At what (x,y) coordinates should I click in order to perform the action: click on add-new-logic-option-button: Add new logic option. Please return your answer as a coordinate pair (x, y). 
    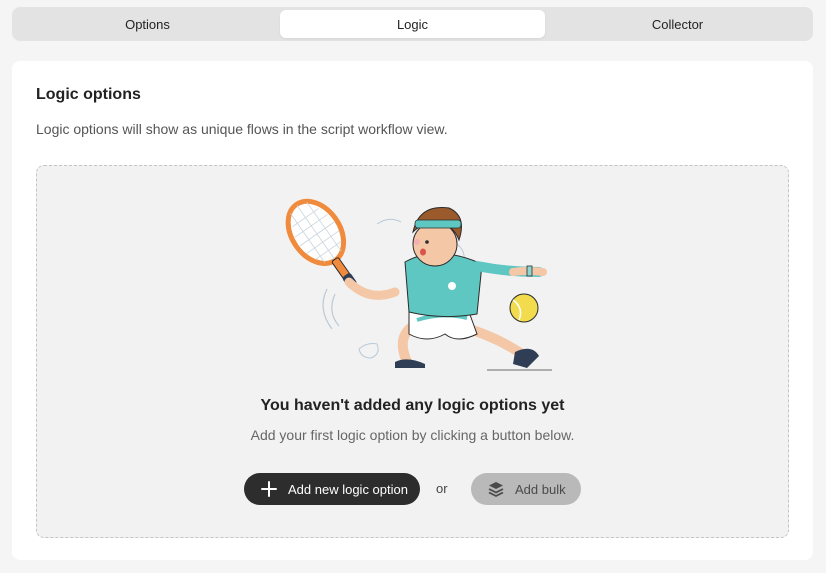
    Looking at the image, I should click on (332, 489).